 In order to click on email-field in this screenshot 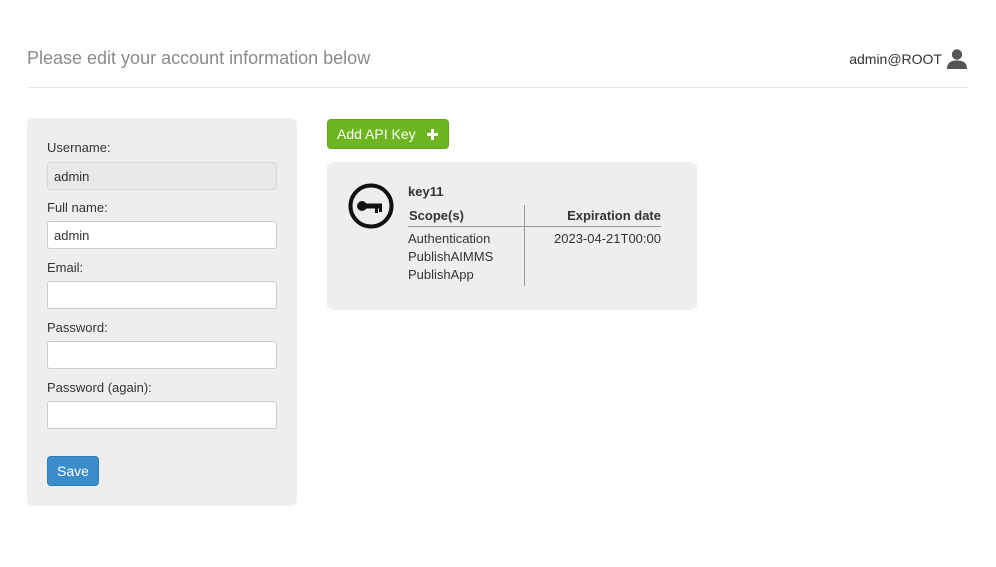, I will do `click(162, 295)`.